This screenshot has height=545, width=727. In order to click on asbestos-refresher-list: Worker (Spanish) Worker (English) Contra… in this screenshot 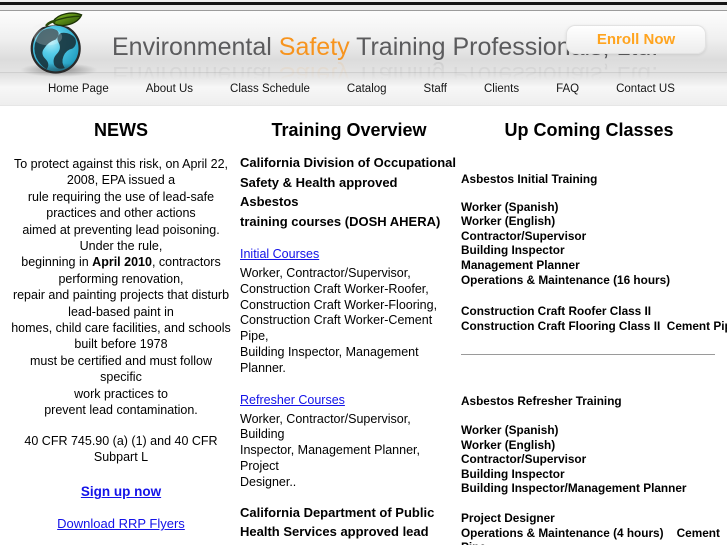, I will do `click(574, 459)`.